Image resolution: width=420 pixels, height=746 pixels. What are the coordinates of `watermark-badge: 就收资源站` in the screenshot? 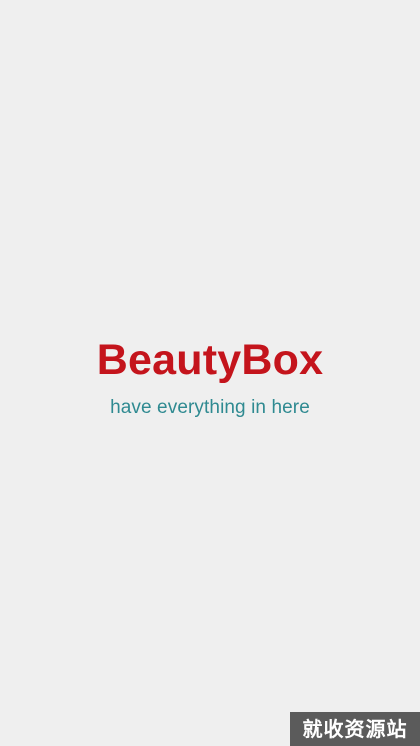 It's located at (355, 729).